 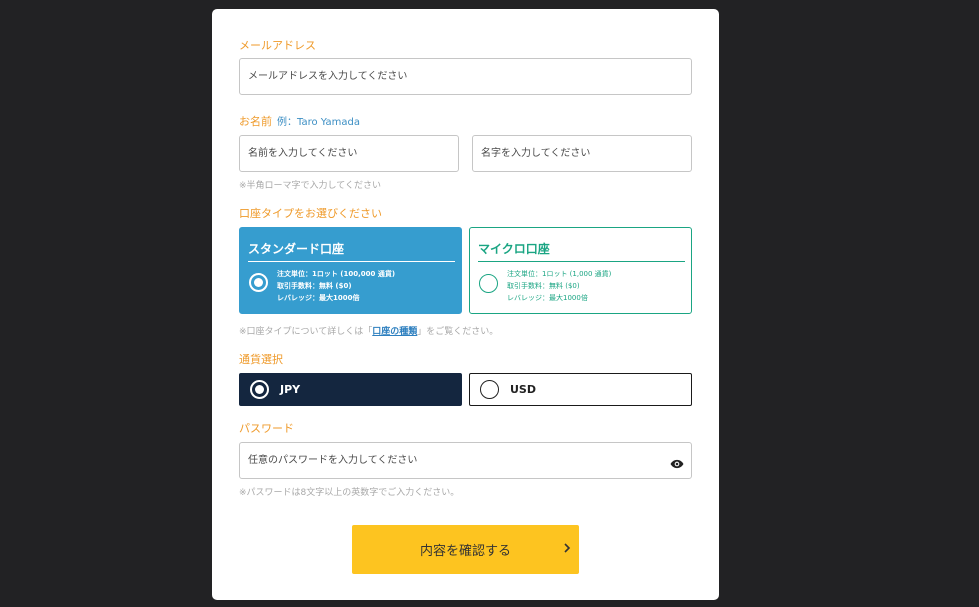 What do you see at coordinates (350, 389) in the screenshot?
I see `currency-option-jpy: JPY` at bounding box center [350, 389].